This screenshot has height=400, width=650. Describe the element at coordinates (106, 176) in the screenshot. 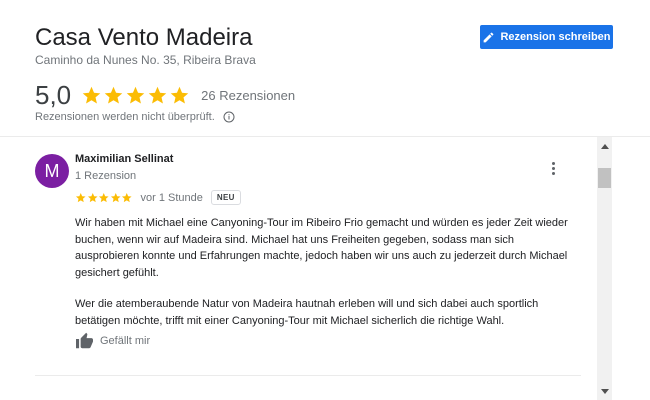

I see `reviewer-review-count: 1 Rezension` at that location.